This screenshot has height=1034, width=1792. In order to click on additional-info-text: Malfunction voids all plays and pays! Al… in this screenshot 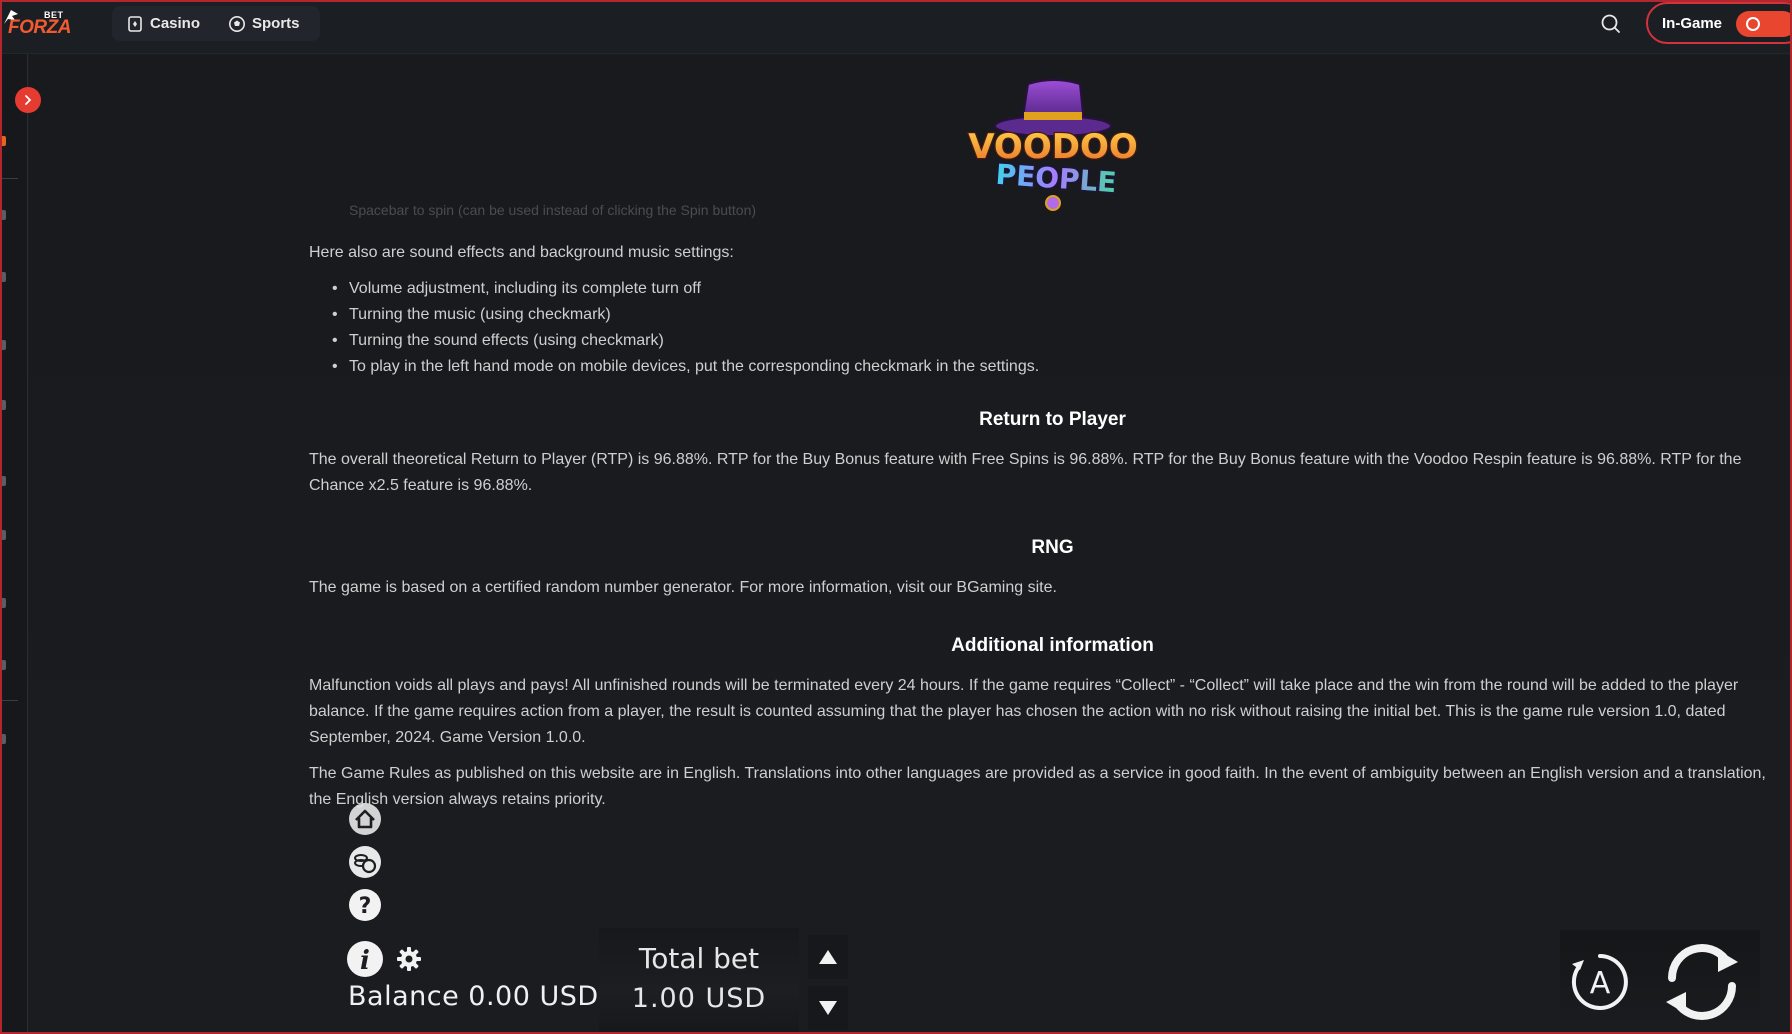, I will do `click(1024, 711)`.